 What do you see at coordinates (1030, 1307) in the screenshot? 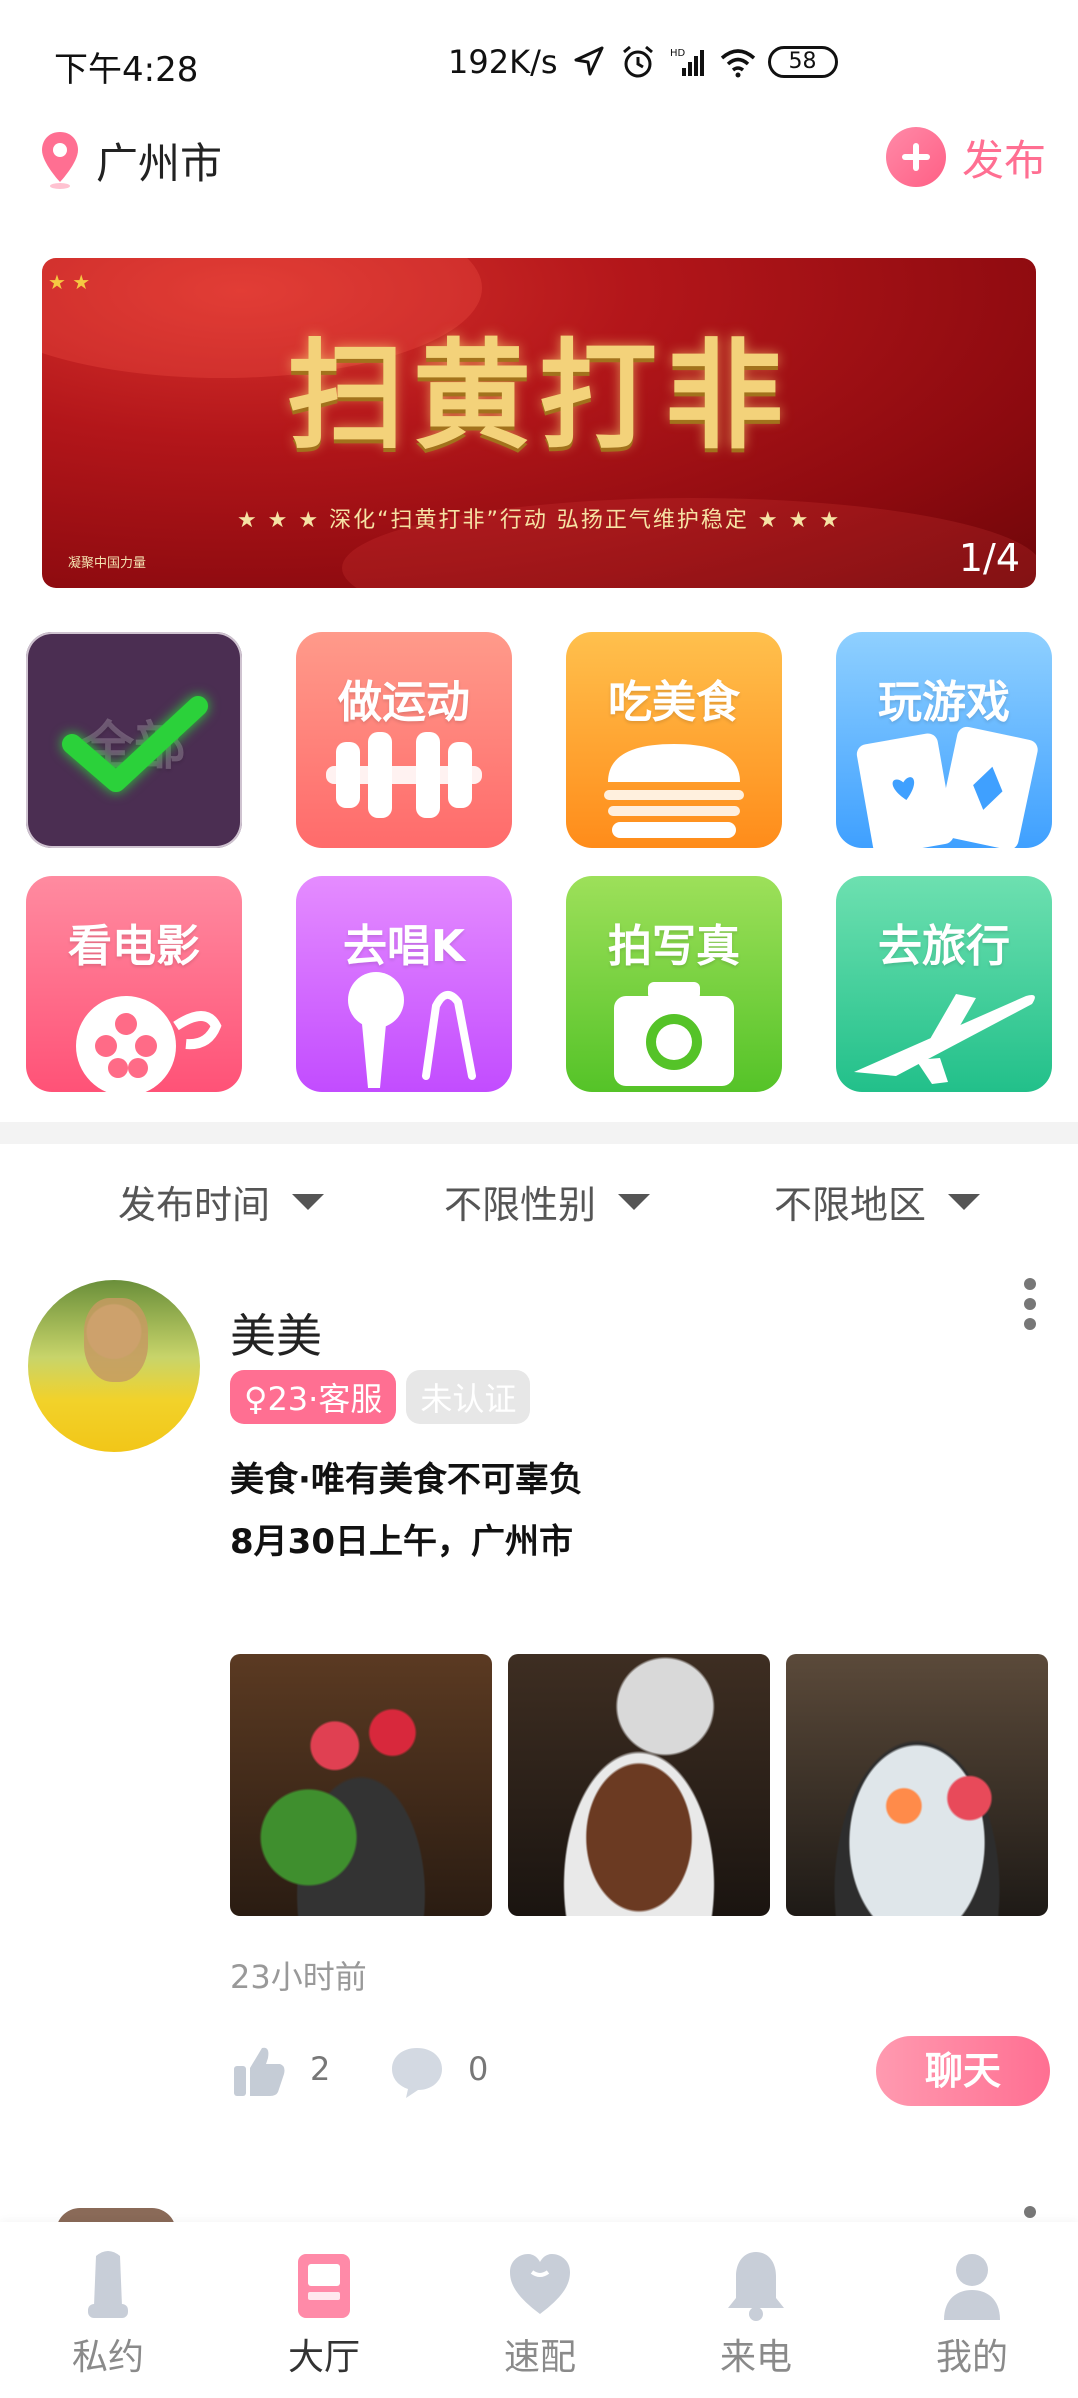
I see `more-options-icon` at bounding box center [1030, 1307].